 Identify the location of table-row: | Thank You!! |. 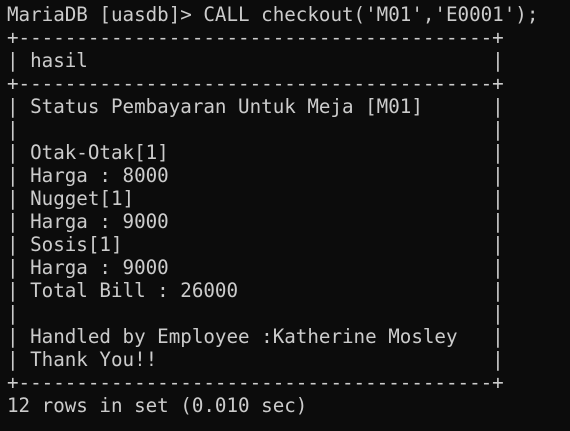
(255, 359).